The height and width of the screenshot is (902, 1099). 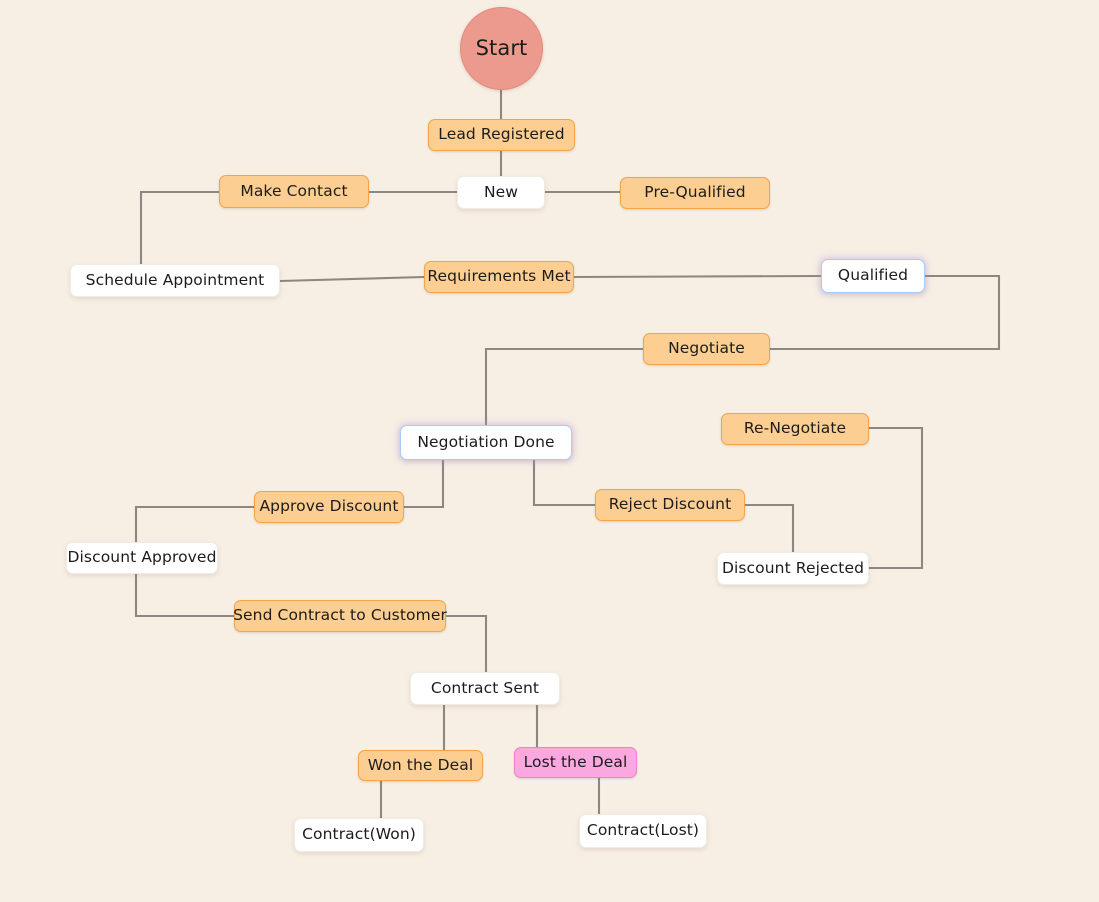 I want to click on flow-node-label: Pre-Qualified, so click(x=695, y=192).